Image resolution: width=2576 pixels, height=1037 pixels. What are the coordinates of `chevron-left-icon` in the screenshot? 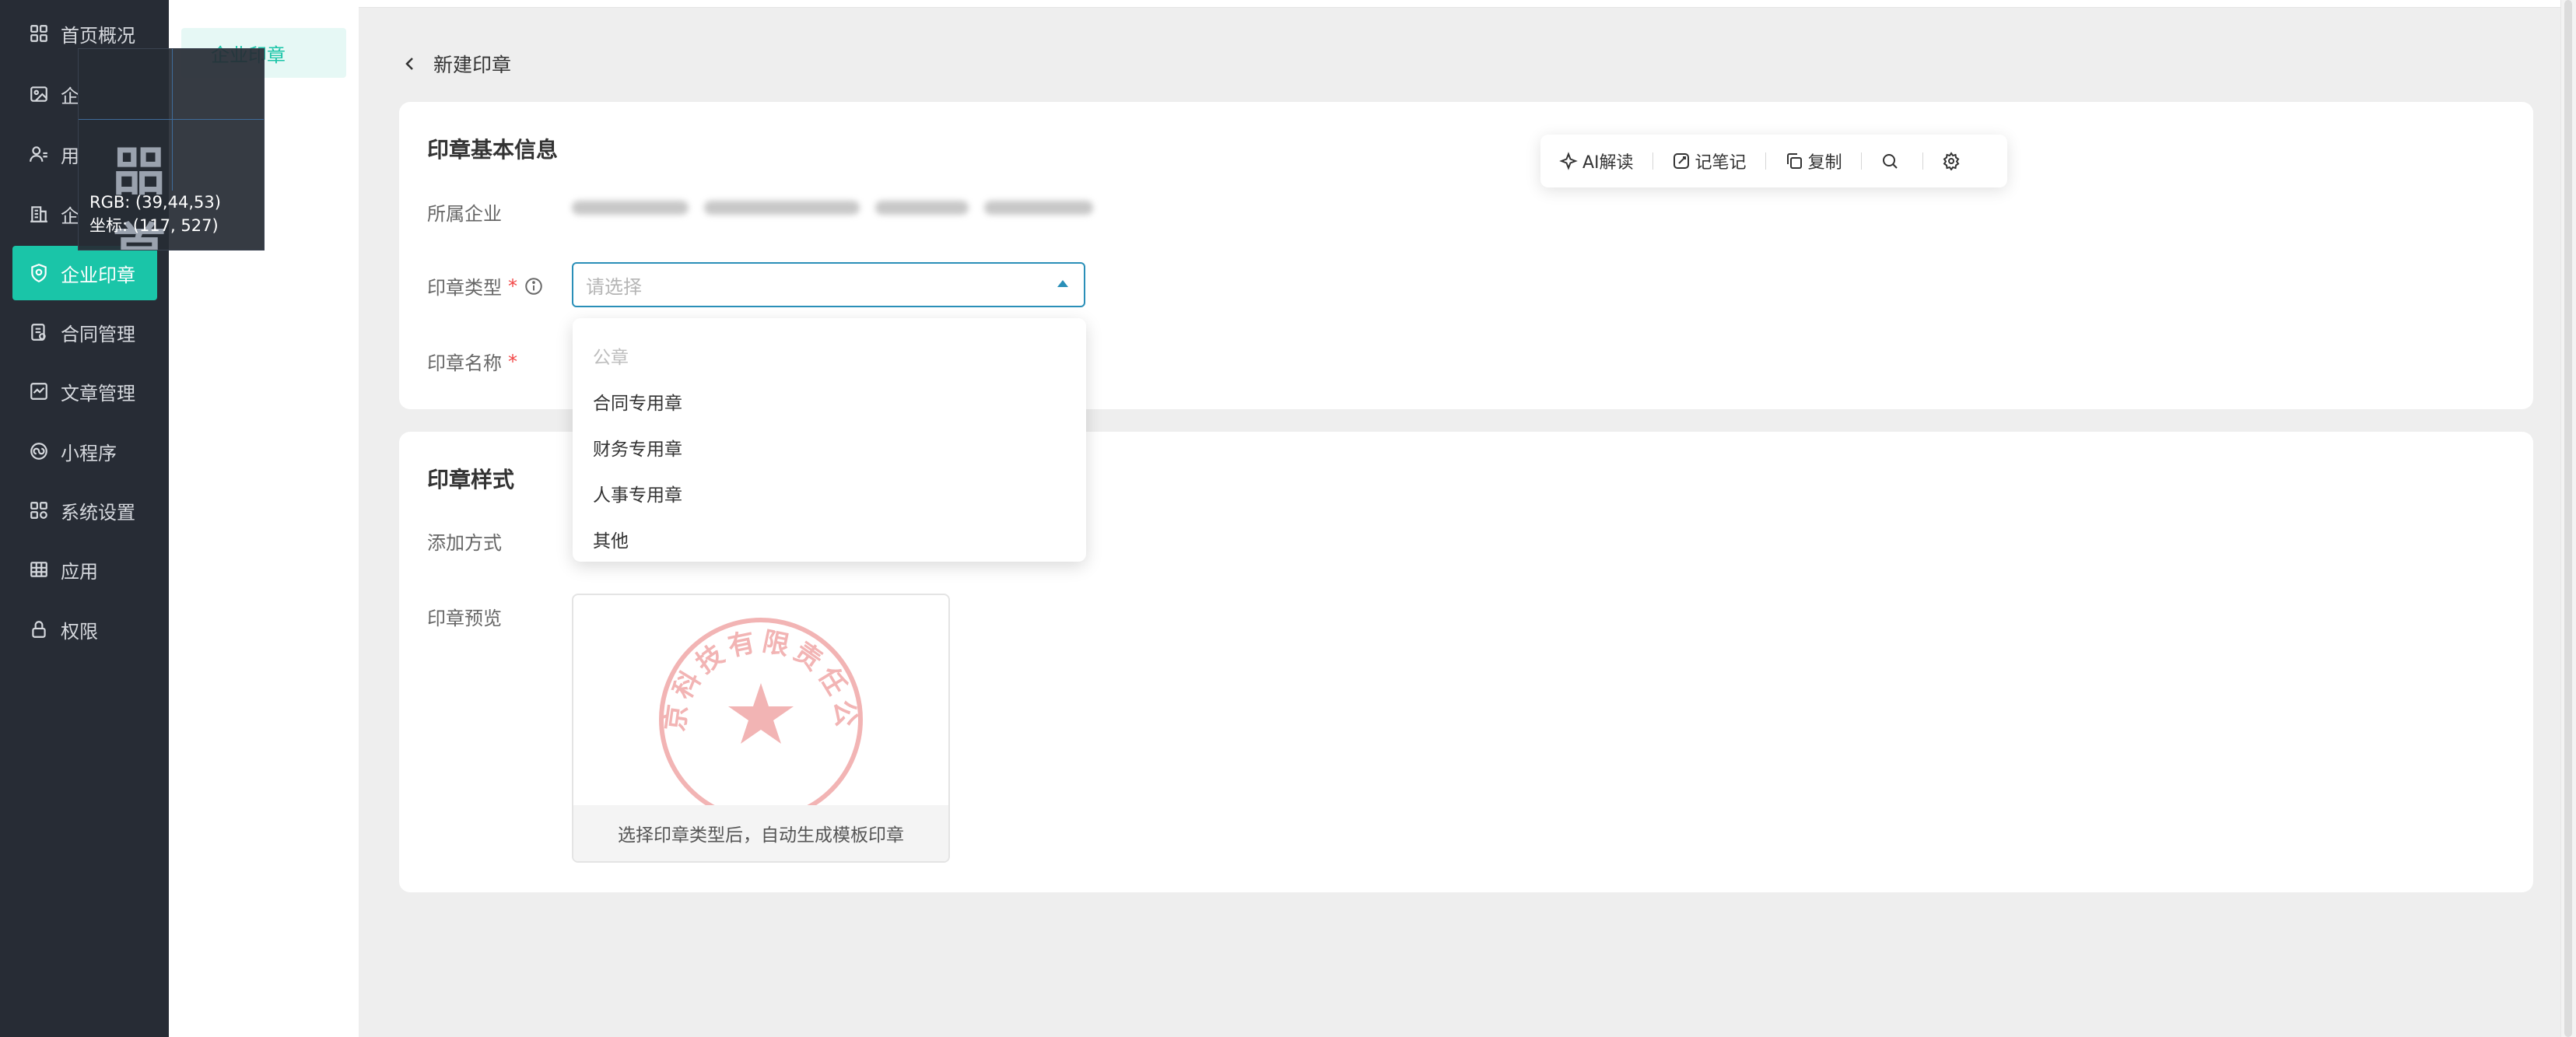 It's located at (410, 63).